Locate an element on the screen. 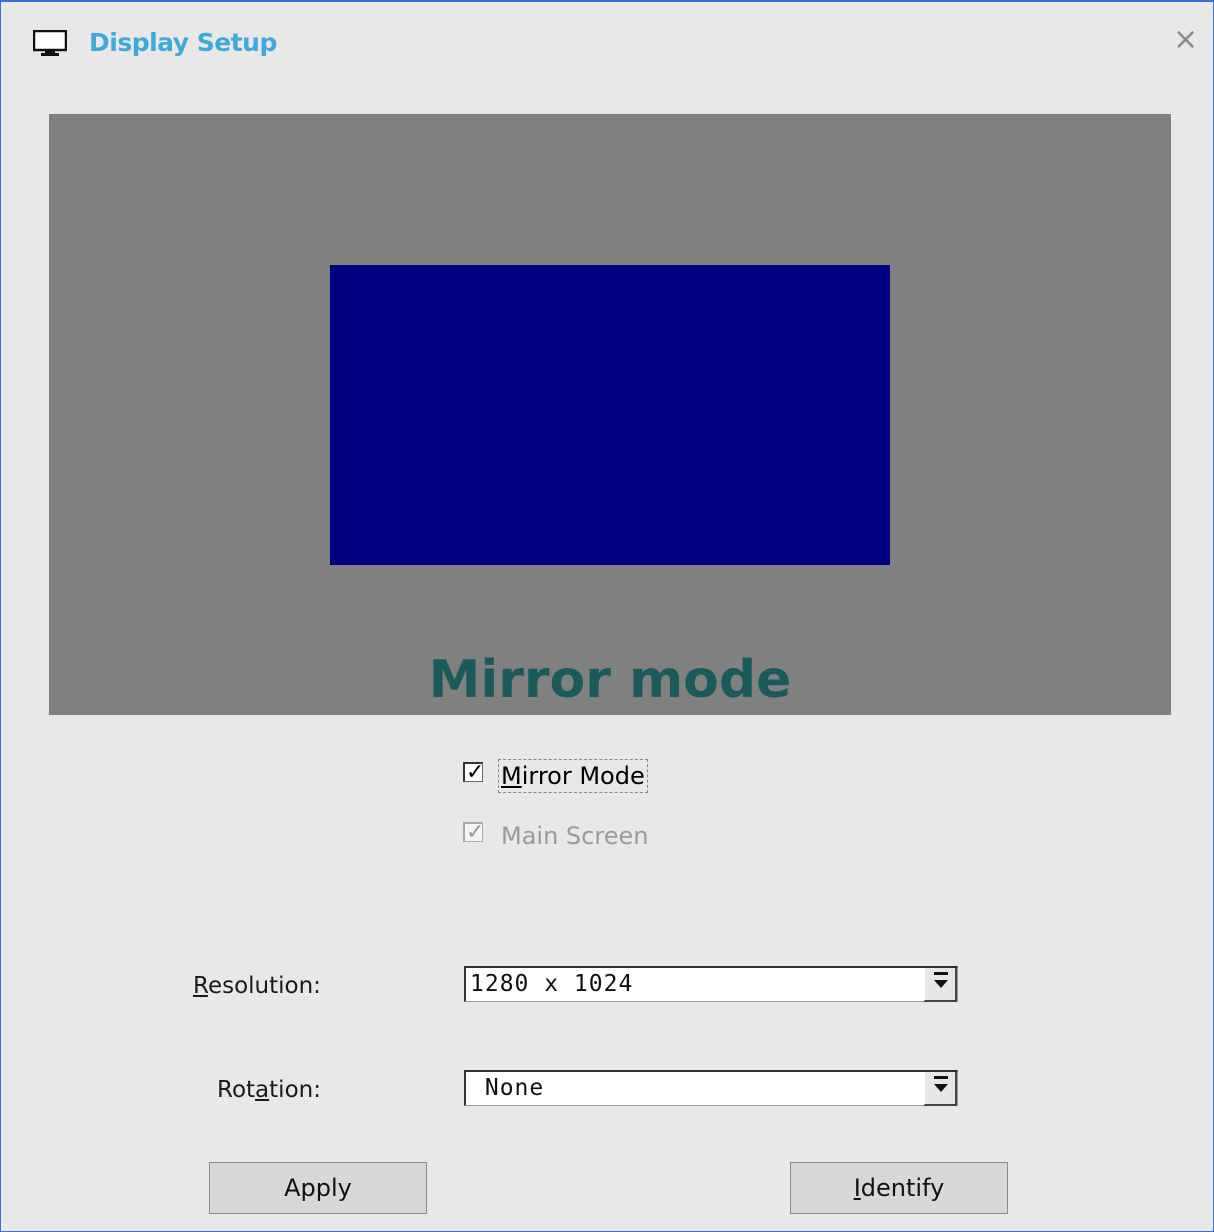 This screenshot has width=1214, height=1232. mirror-mode-checkbox: ✓ is located at coordinates (474, 771).